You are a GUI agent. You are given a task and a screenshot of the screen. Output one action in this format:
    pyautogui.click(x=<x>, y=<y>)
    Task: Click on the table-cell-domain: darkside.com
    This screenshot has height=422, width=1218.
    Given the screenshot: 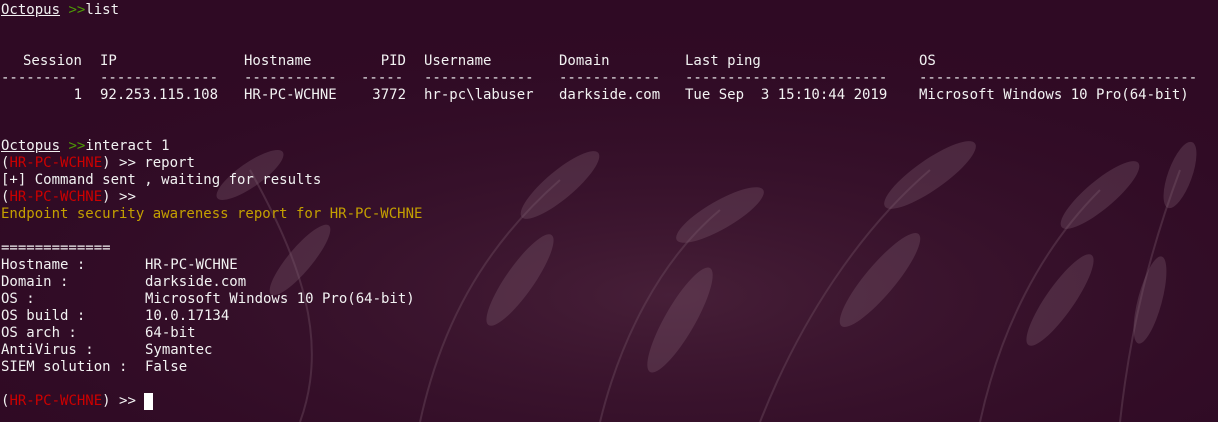 What is the action you would take?
    pyautogui.click(x=610, y=95)
    